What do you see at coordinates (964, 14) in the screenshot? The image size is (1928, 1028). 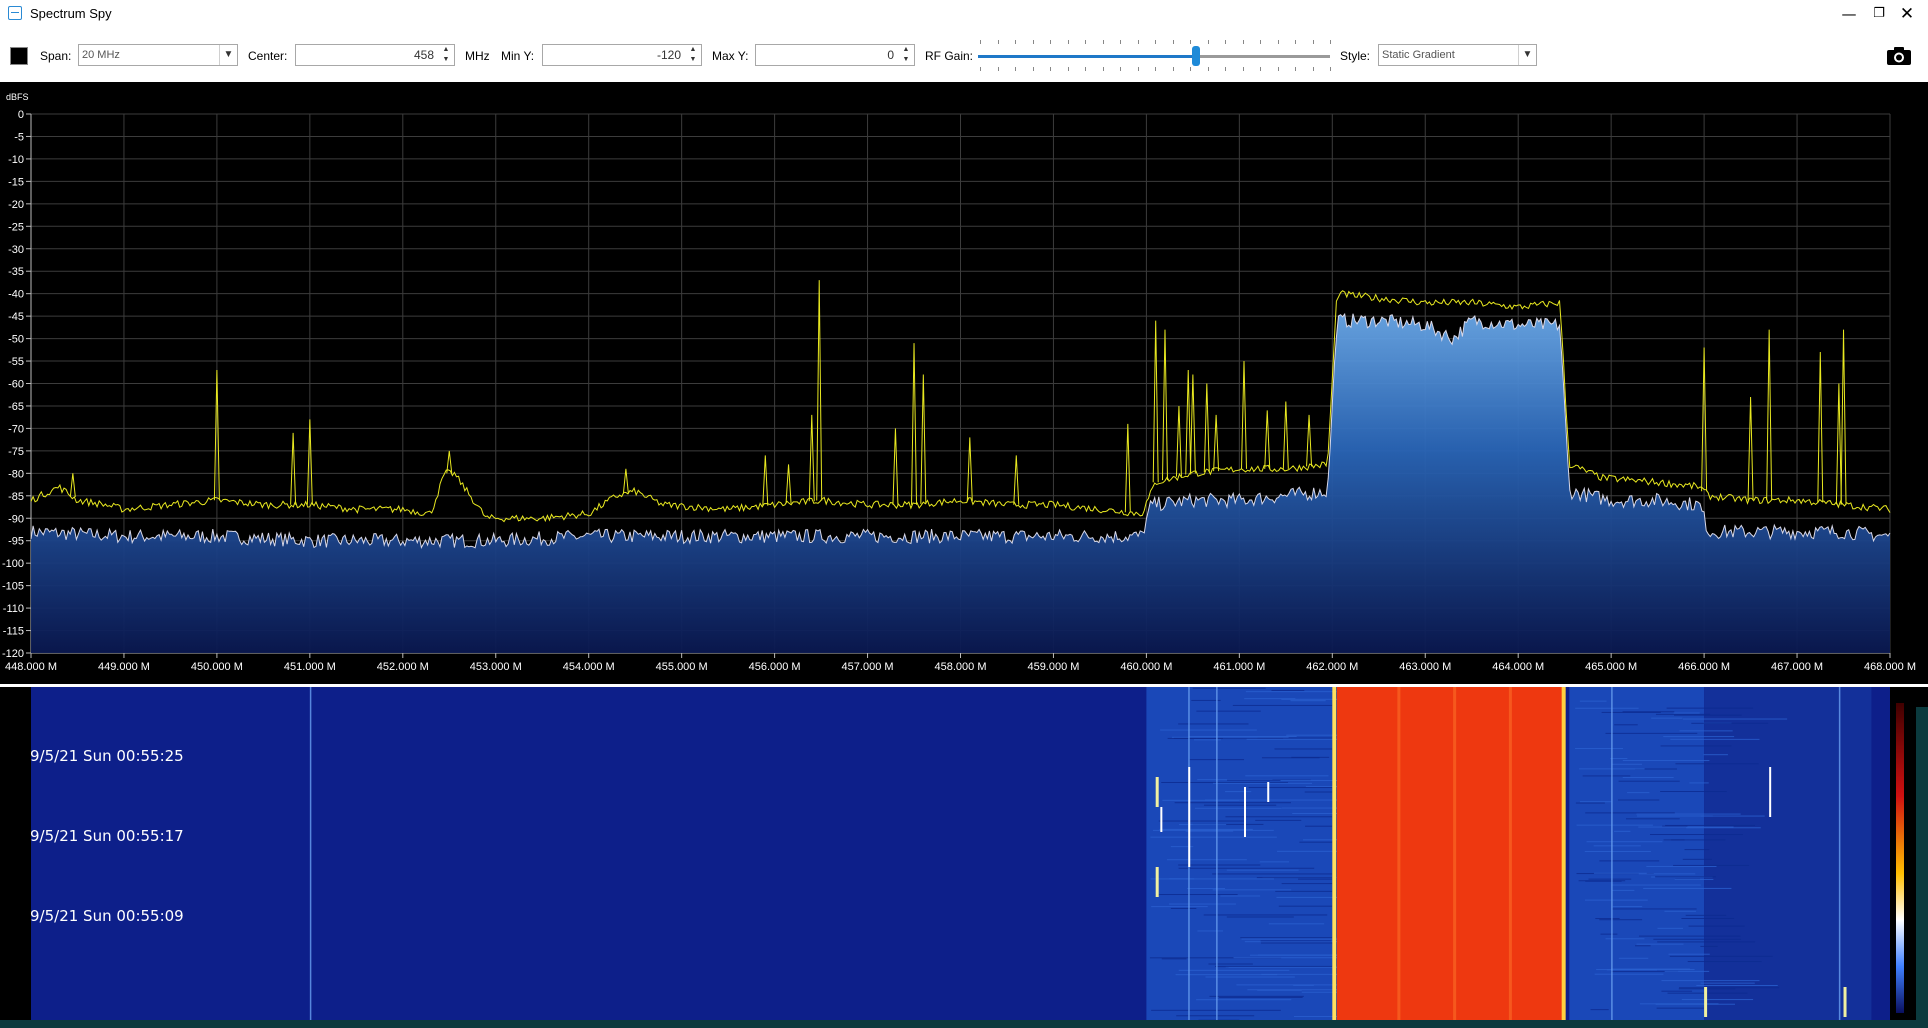 I see `title-bar: Spectrum Spy — ❐ ✕` at bounding box center [964, 14].